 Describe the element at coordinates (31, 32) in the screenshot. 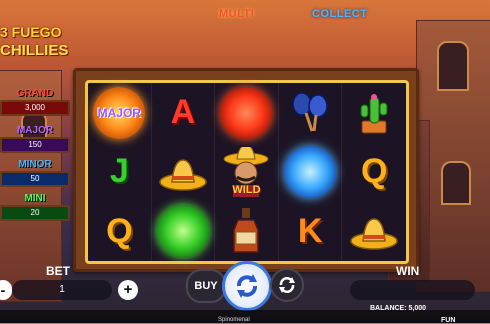

I see `game-logo-top: 3 FUEGO` at that location.